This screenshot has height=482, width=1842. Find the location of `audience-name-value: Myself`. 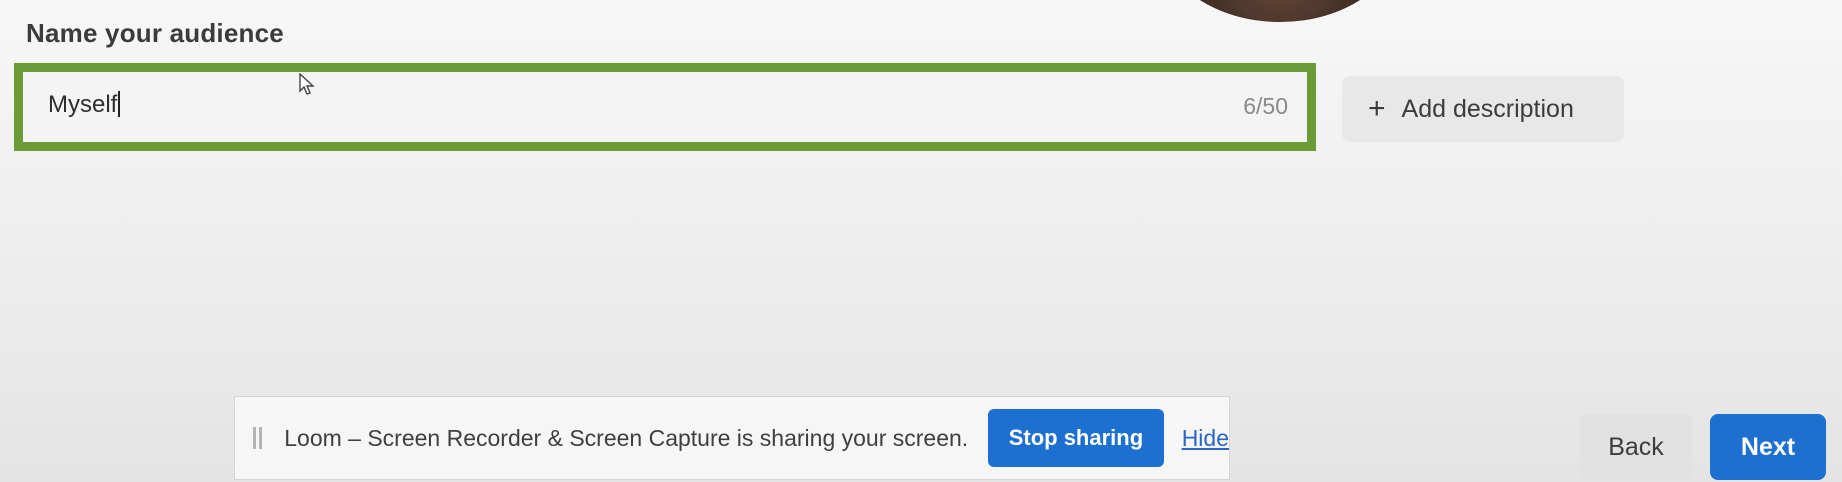

audience-name-value: Myself is located at coordinates (83, 104).